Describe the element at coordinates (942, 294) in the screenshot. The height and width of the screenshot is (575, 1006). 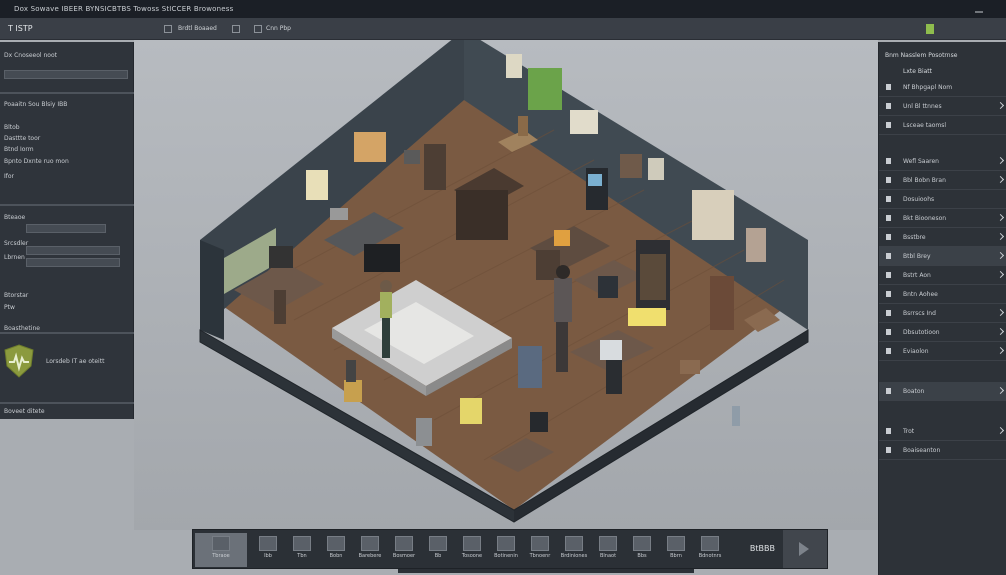
I see `right-list-item: Bntn Aohee` at that location.